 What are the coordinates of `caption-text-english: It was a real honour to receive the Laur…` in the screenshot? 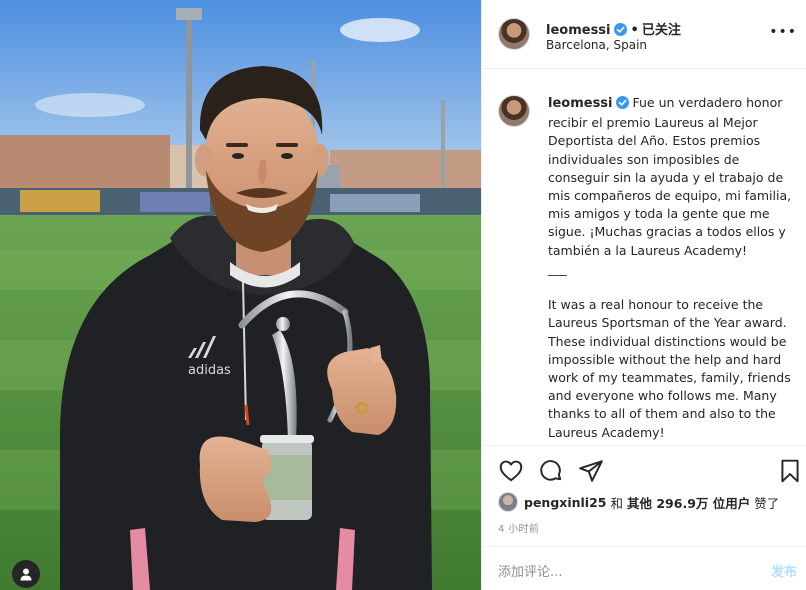 It's located at (669, 368).